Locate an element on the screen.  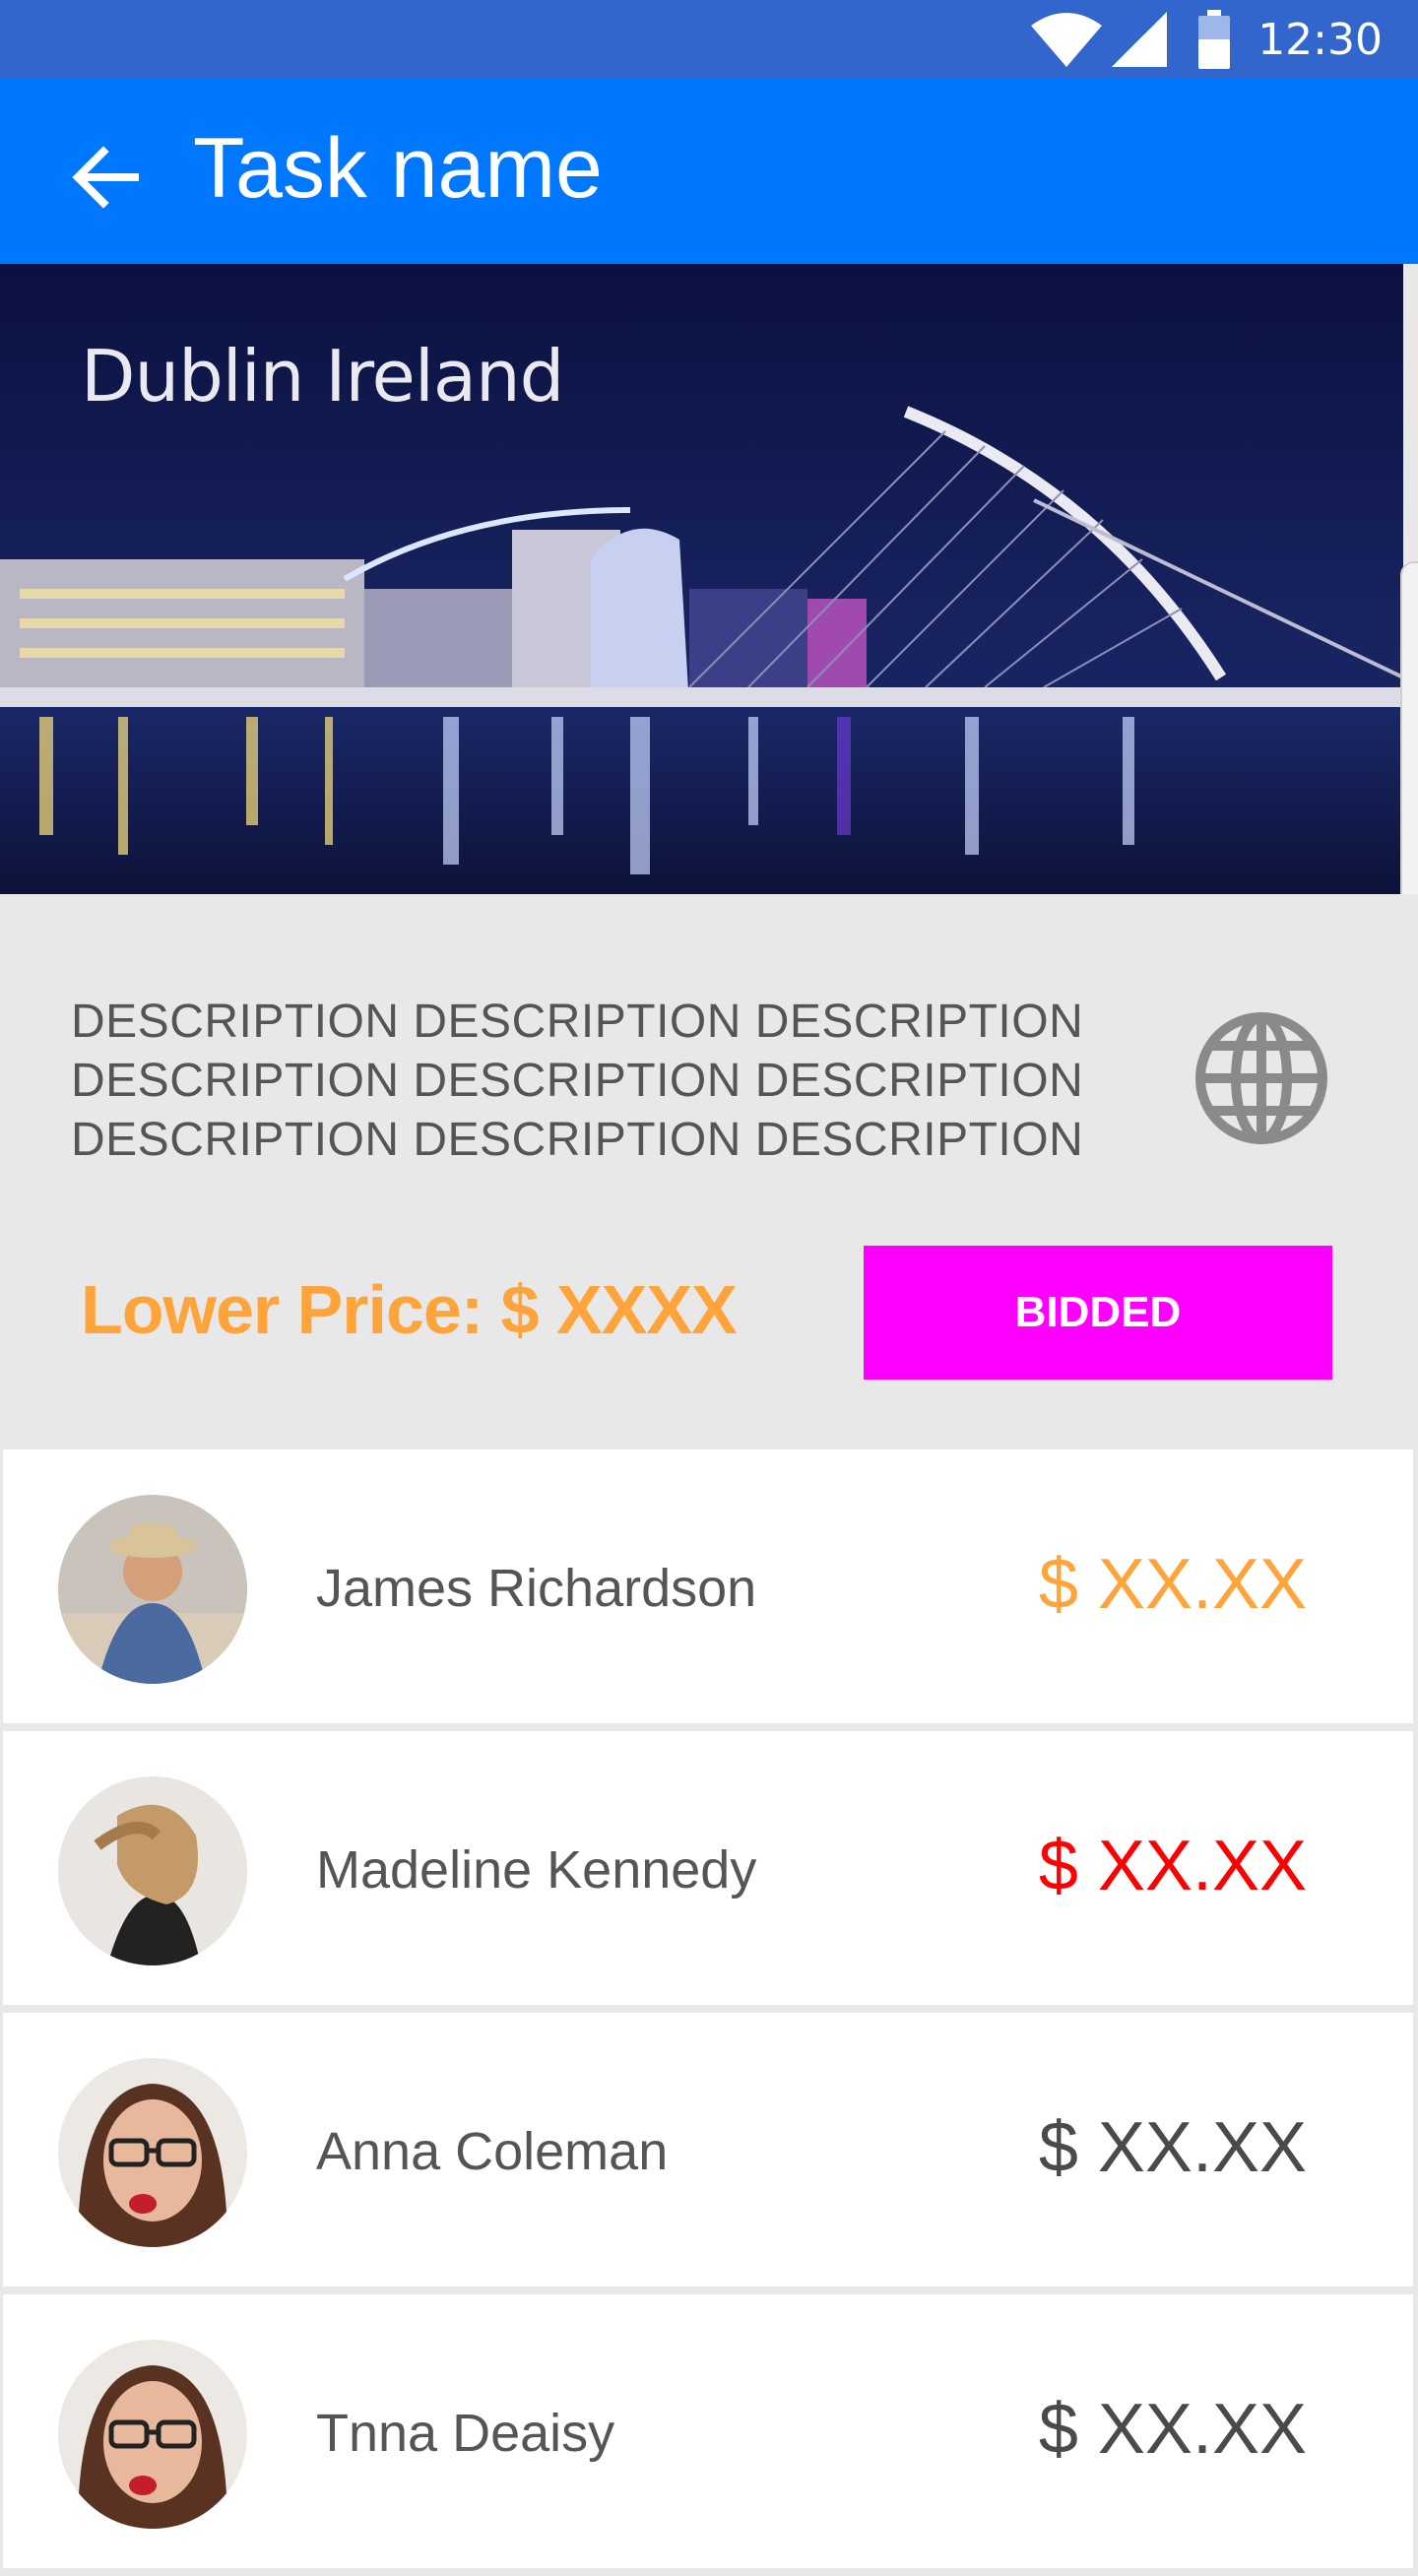
status-time: 12:30 is located at coordinates (1320, 39).